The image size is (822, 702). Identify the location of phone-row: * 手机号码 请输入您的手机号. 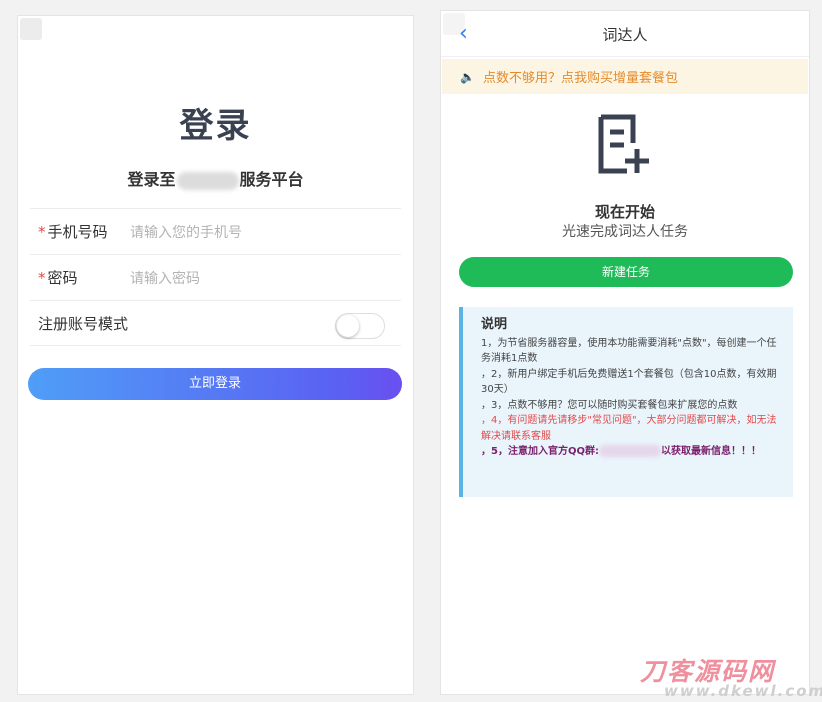
(215, 231).